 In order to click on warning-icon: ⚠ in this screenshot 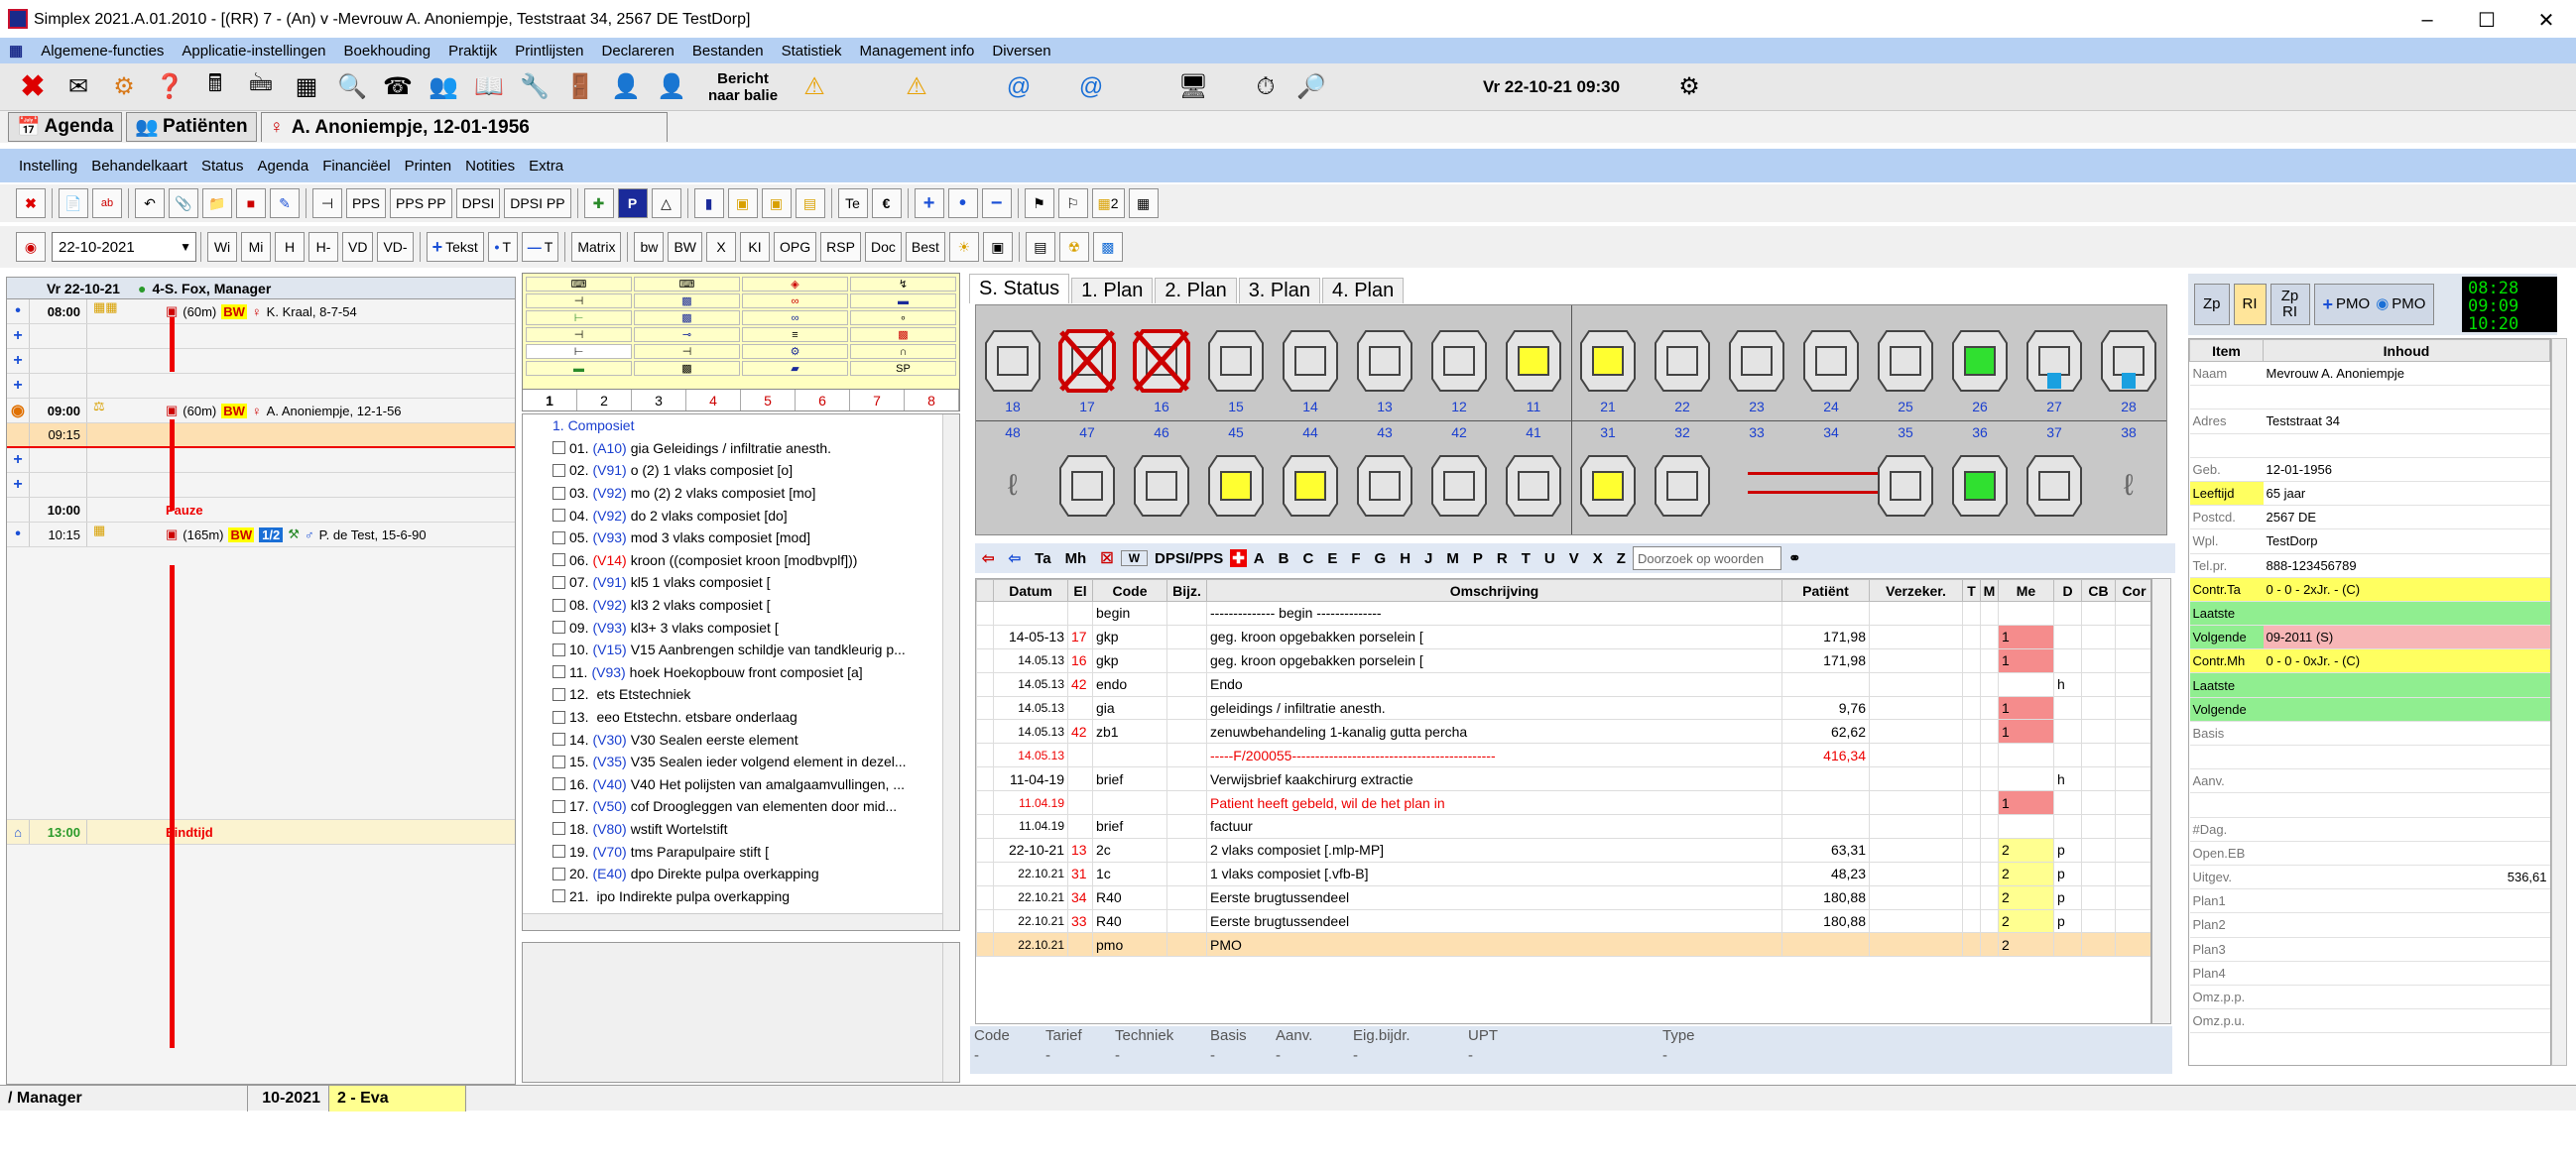, I will do `click(814, 87)`.